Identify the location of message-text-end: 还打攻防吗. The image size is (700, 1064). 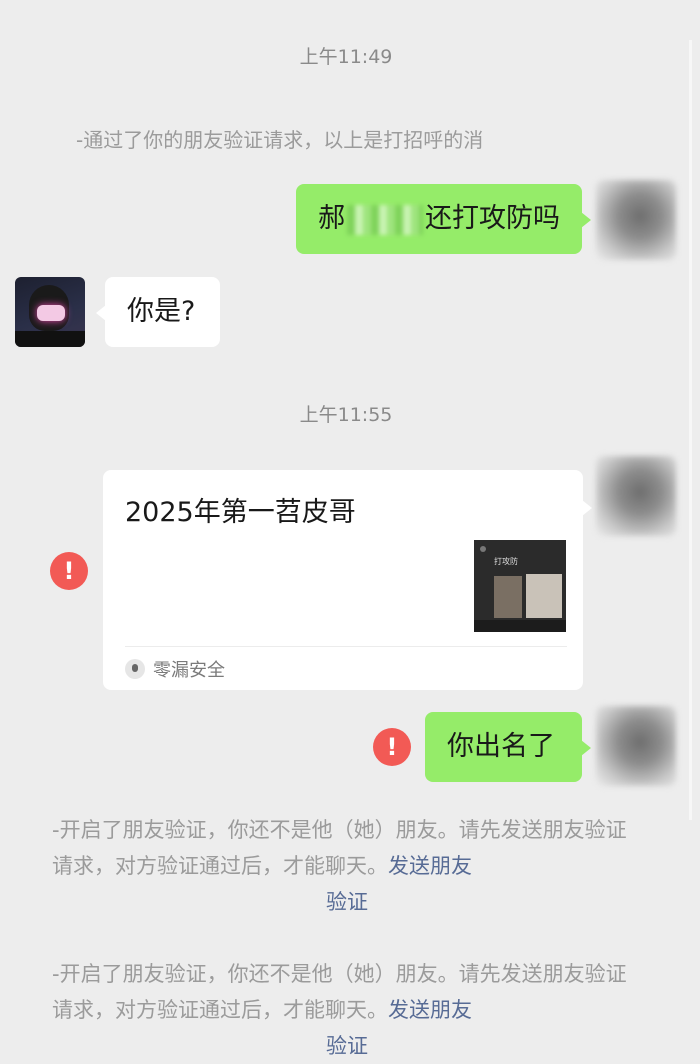
(492, 218).